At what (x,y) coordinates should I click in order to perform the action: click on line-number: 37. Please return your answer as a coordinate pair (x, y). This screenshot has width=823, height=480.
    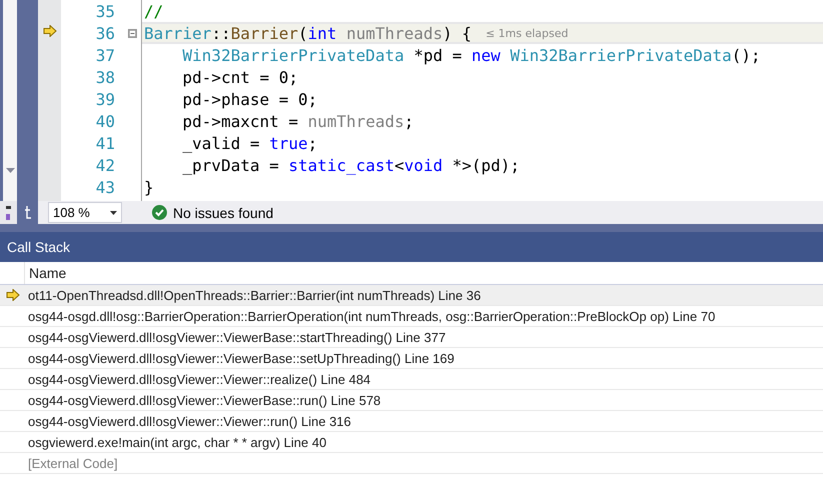
    Looking at the image, I should click on (105, 55).